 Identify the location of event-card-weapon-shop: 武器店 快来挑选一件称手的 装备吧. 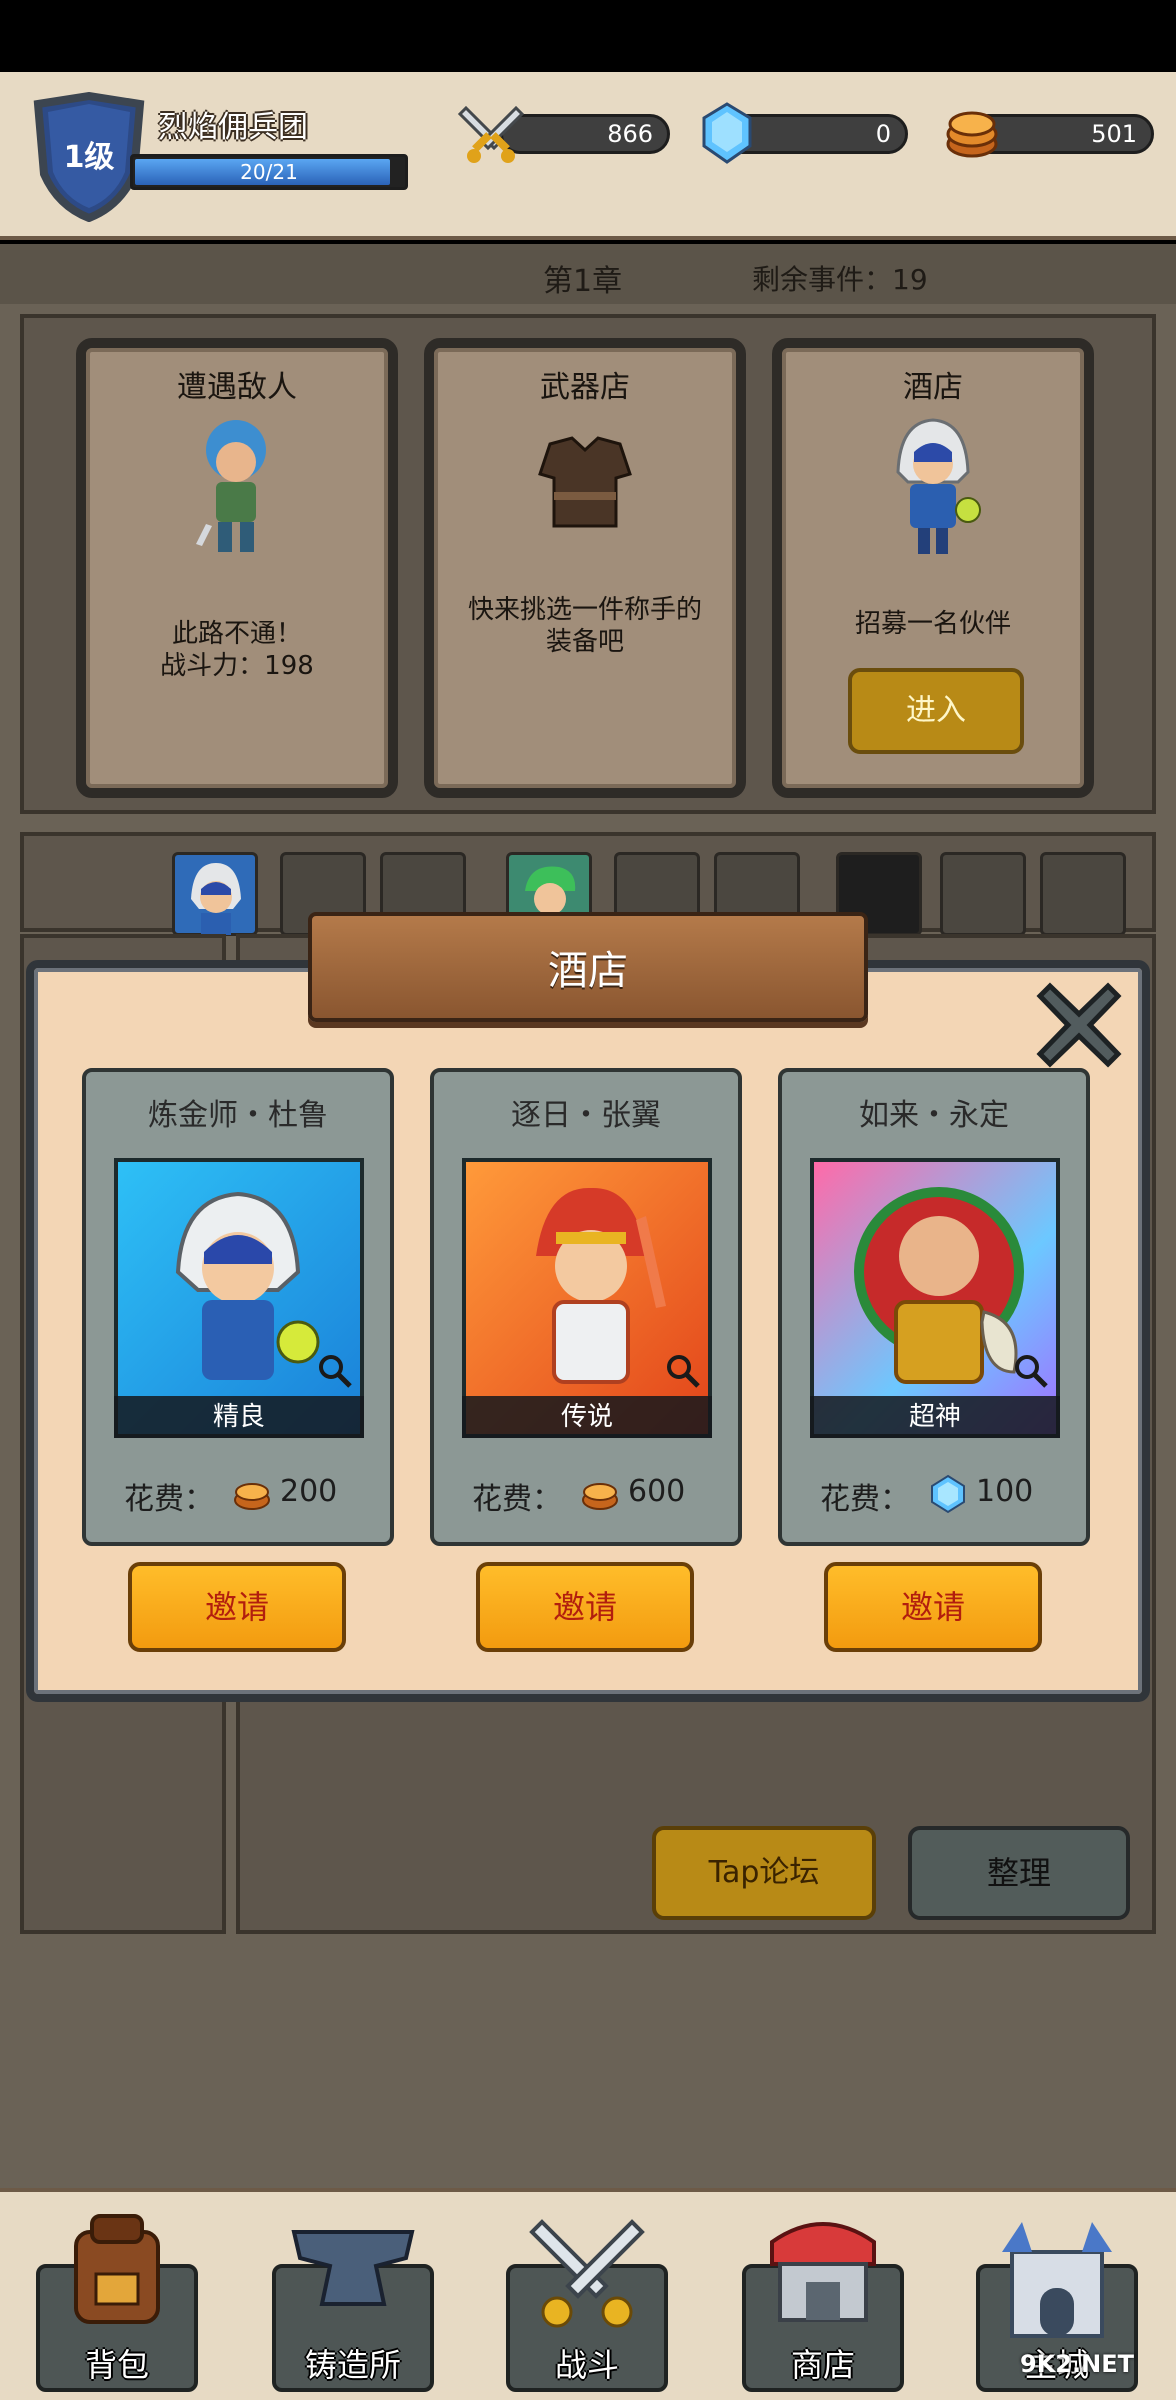
(585, 568).